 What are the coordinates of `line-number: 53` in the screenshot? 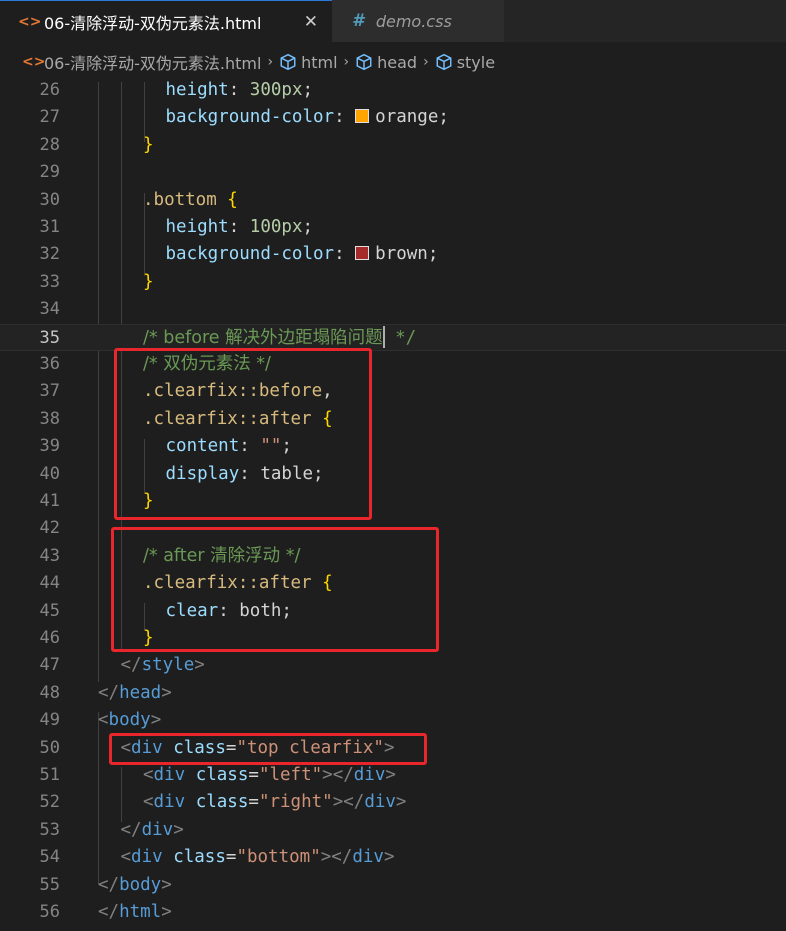 It's located at (49, 829).